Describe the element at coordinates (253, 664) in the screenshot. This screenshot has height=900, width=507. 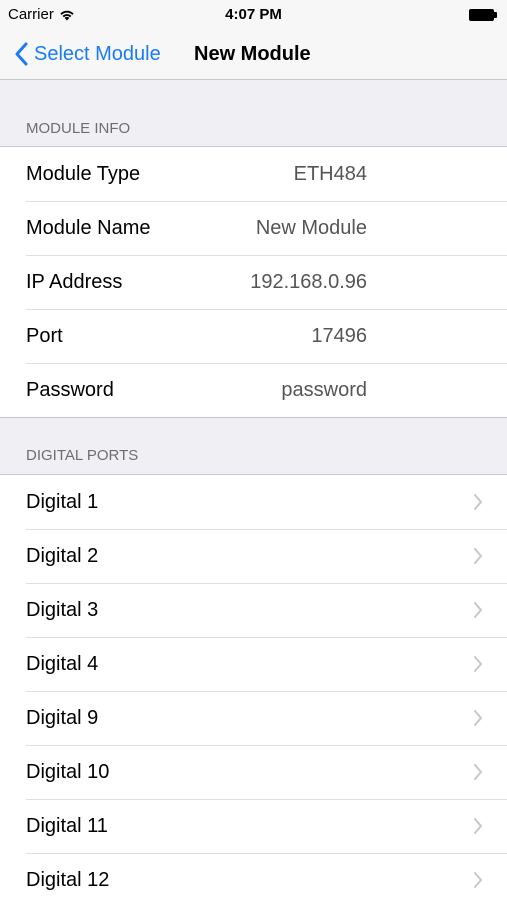
I see `digital-port-row: Digital 4` at that location.